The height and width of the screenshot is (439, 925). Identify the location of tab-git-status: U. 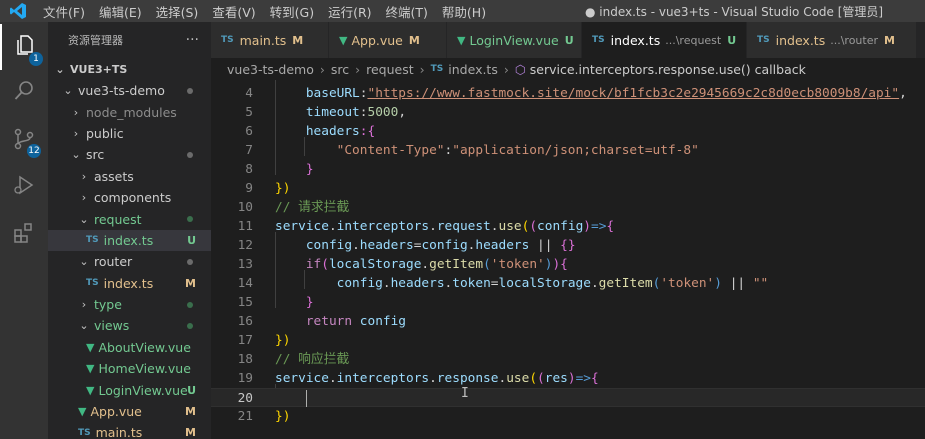
(732, 40).